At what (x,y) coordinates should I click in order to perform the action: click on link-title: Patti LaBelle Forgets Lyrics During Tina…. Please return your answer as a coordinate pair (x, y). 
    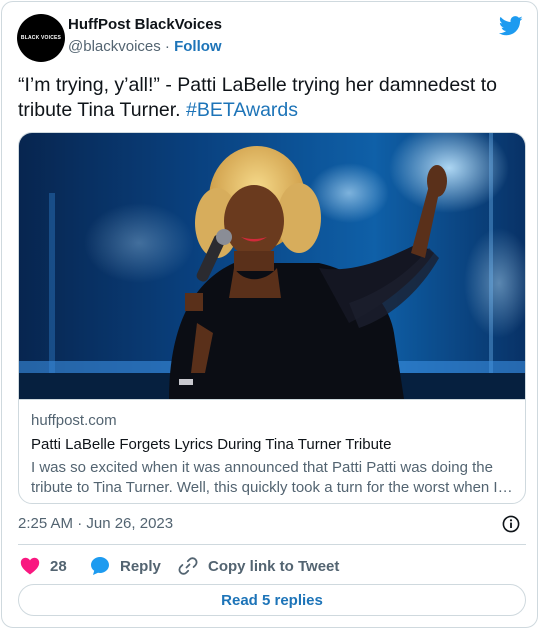
    Looking at the image, I should click on (211, 444).